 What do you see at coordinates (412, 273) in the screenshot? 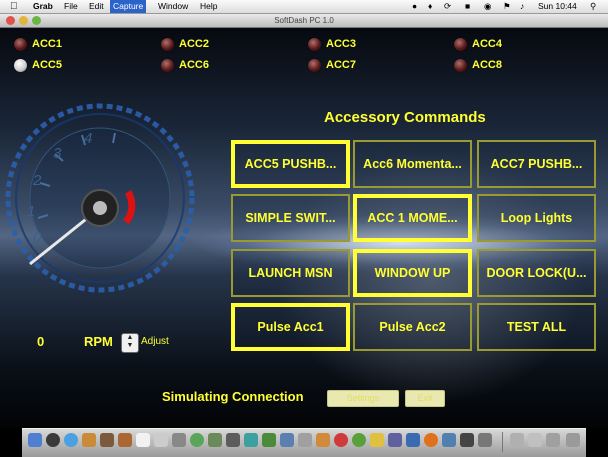
I see `command-button-window-up: WINDOW UP` at bounding box center [412, 273].